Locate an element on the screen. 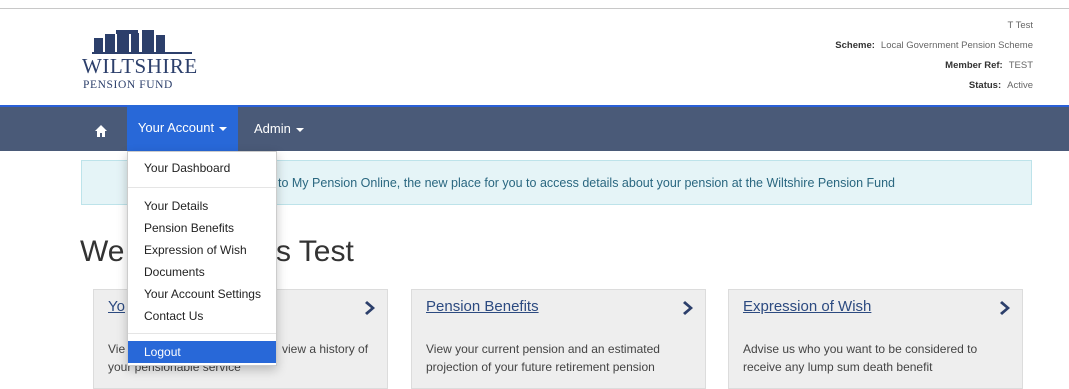 The width and height of the screenshot is (1069, 389). wiltshire-logo: WILTSHIRE PENSION FUND is located at coordinates (142, 62).